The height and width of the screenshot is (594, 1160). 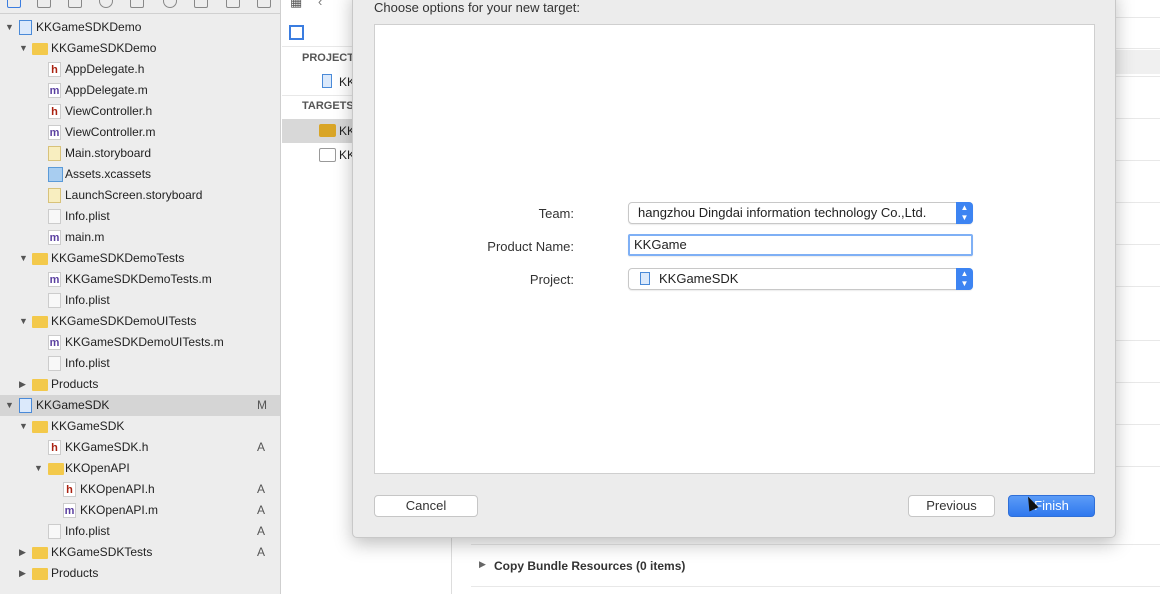 I want to click on file-tree-item: m main.m, so click(x=140, y=237).